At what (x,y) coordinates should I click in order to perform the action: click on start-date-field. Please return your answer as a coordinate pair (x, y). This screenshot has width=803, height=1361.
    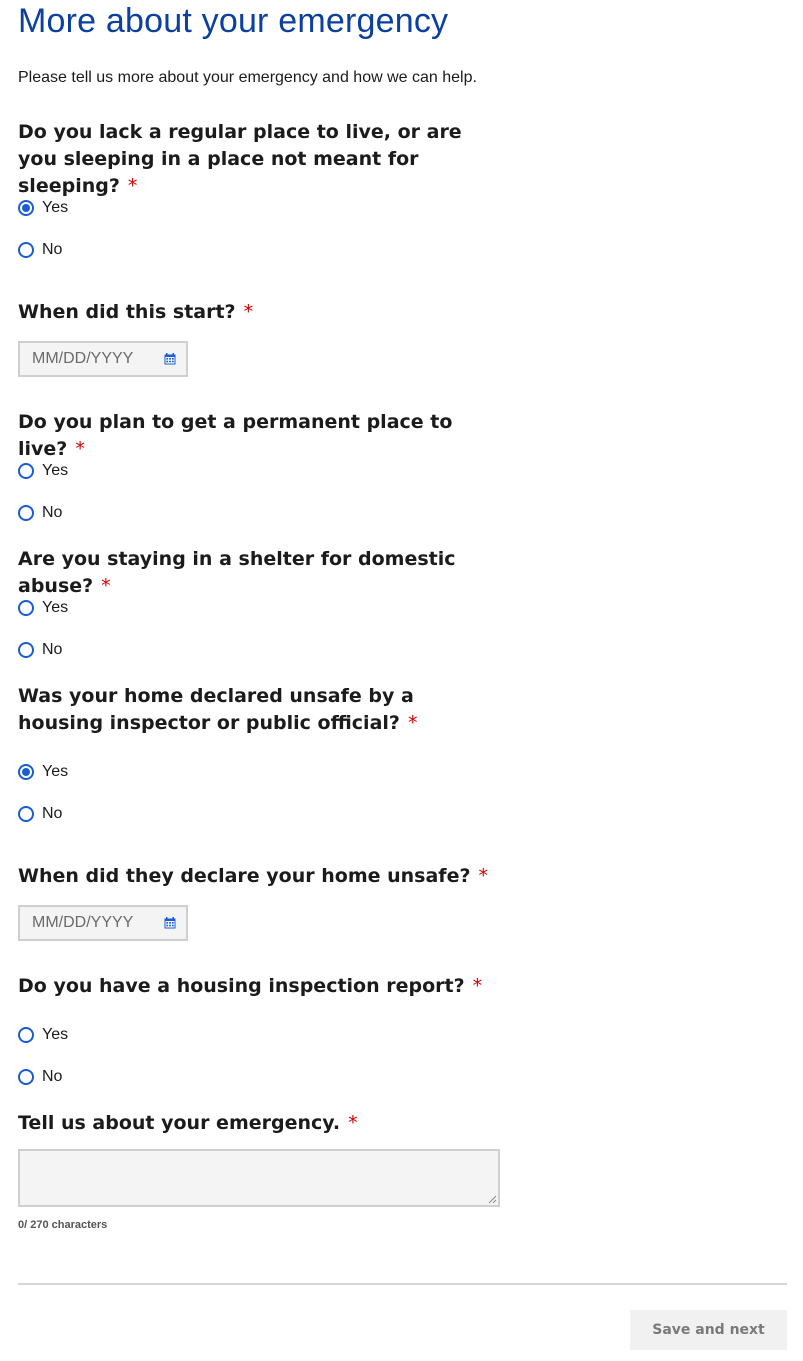
    Looking at the image, I should click on (103, 359).